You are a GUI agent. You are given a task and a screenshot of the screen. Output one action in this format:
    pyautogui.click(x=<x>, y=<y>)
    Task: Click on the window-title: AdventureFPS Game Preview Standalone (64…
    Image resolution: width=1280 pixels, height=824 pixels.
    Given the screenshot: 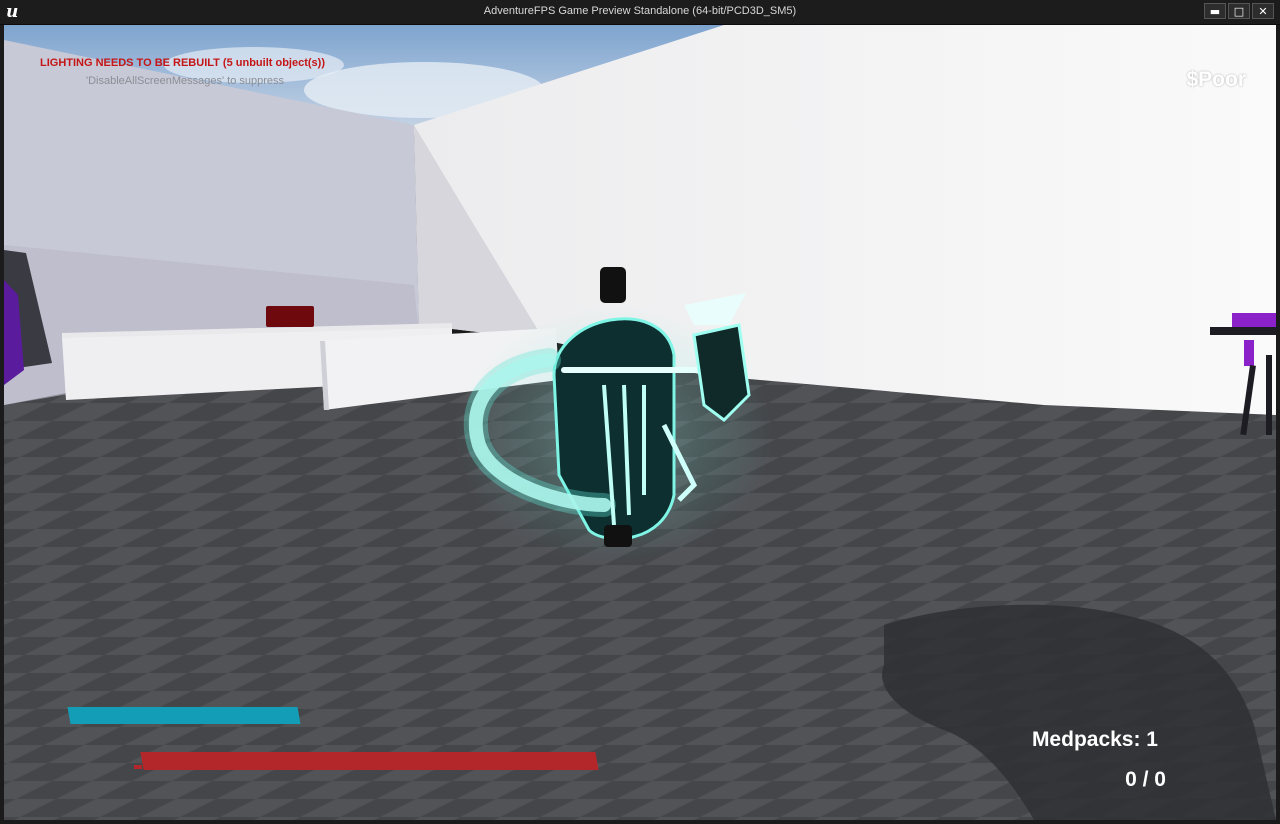 What is the action you would take?
    pyautogui.click(x=640, y=11)
    